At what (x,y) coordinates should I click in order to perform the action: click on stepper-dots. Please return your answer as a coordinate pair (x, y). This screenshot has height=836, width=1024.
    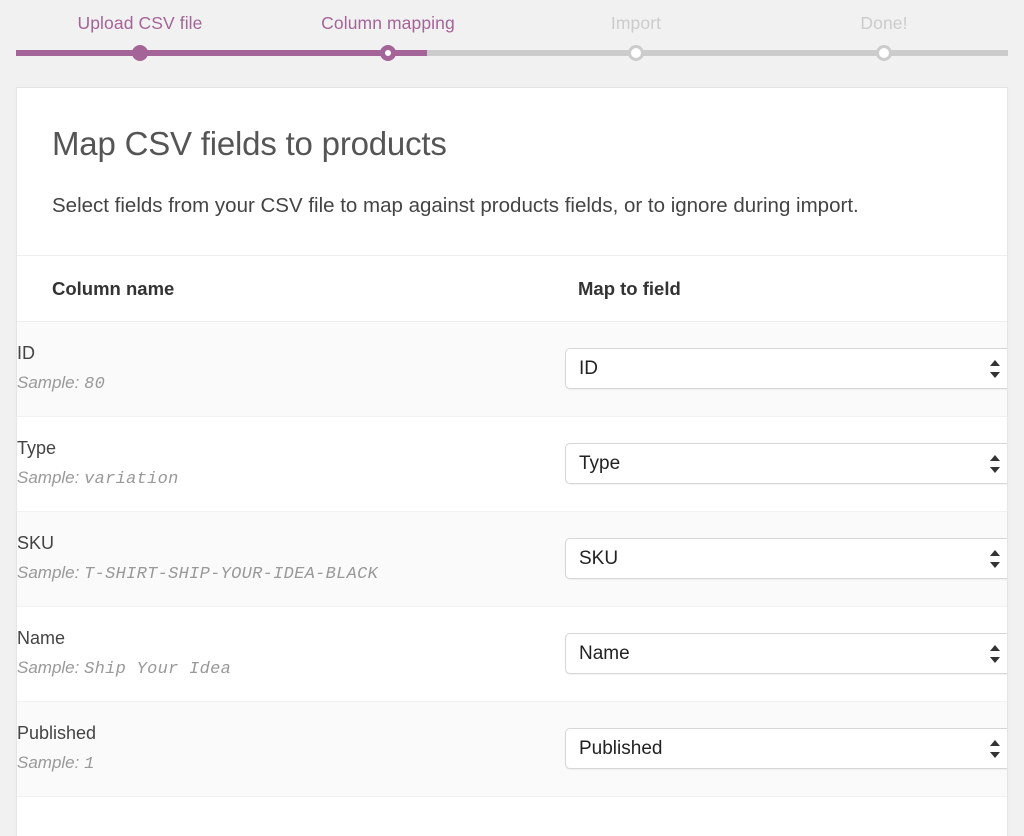
    Looking at the image, I should click on (512, 53).